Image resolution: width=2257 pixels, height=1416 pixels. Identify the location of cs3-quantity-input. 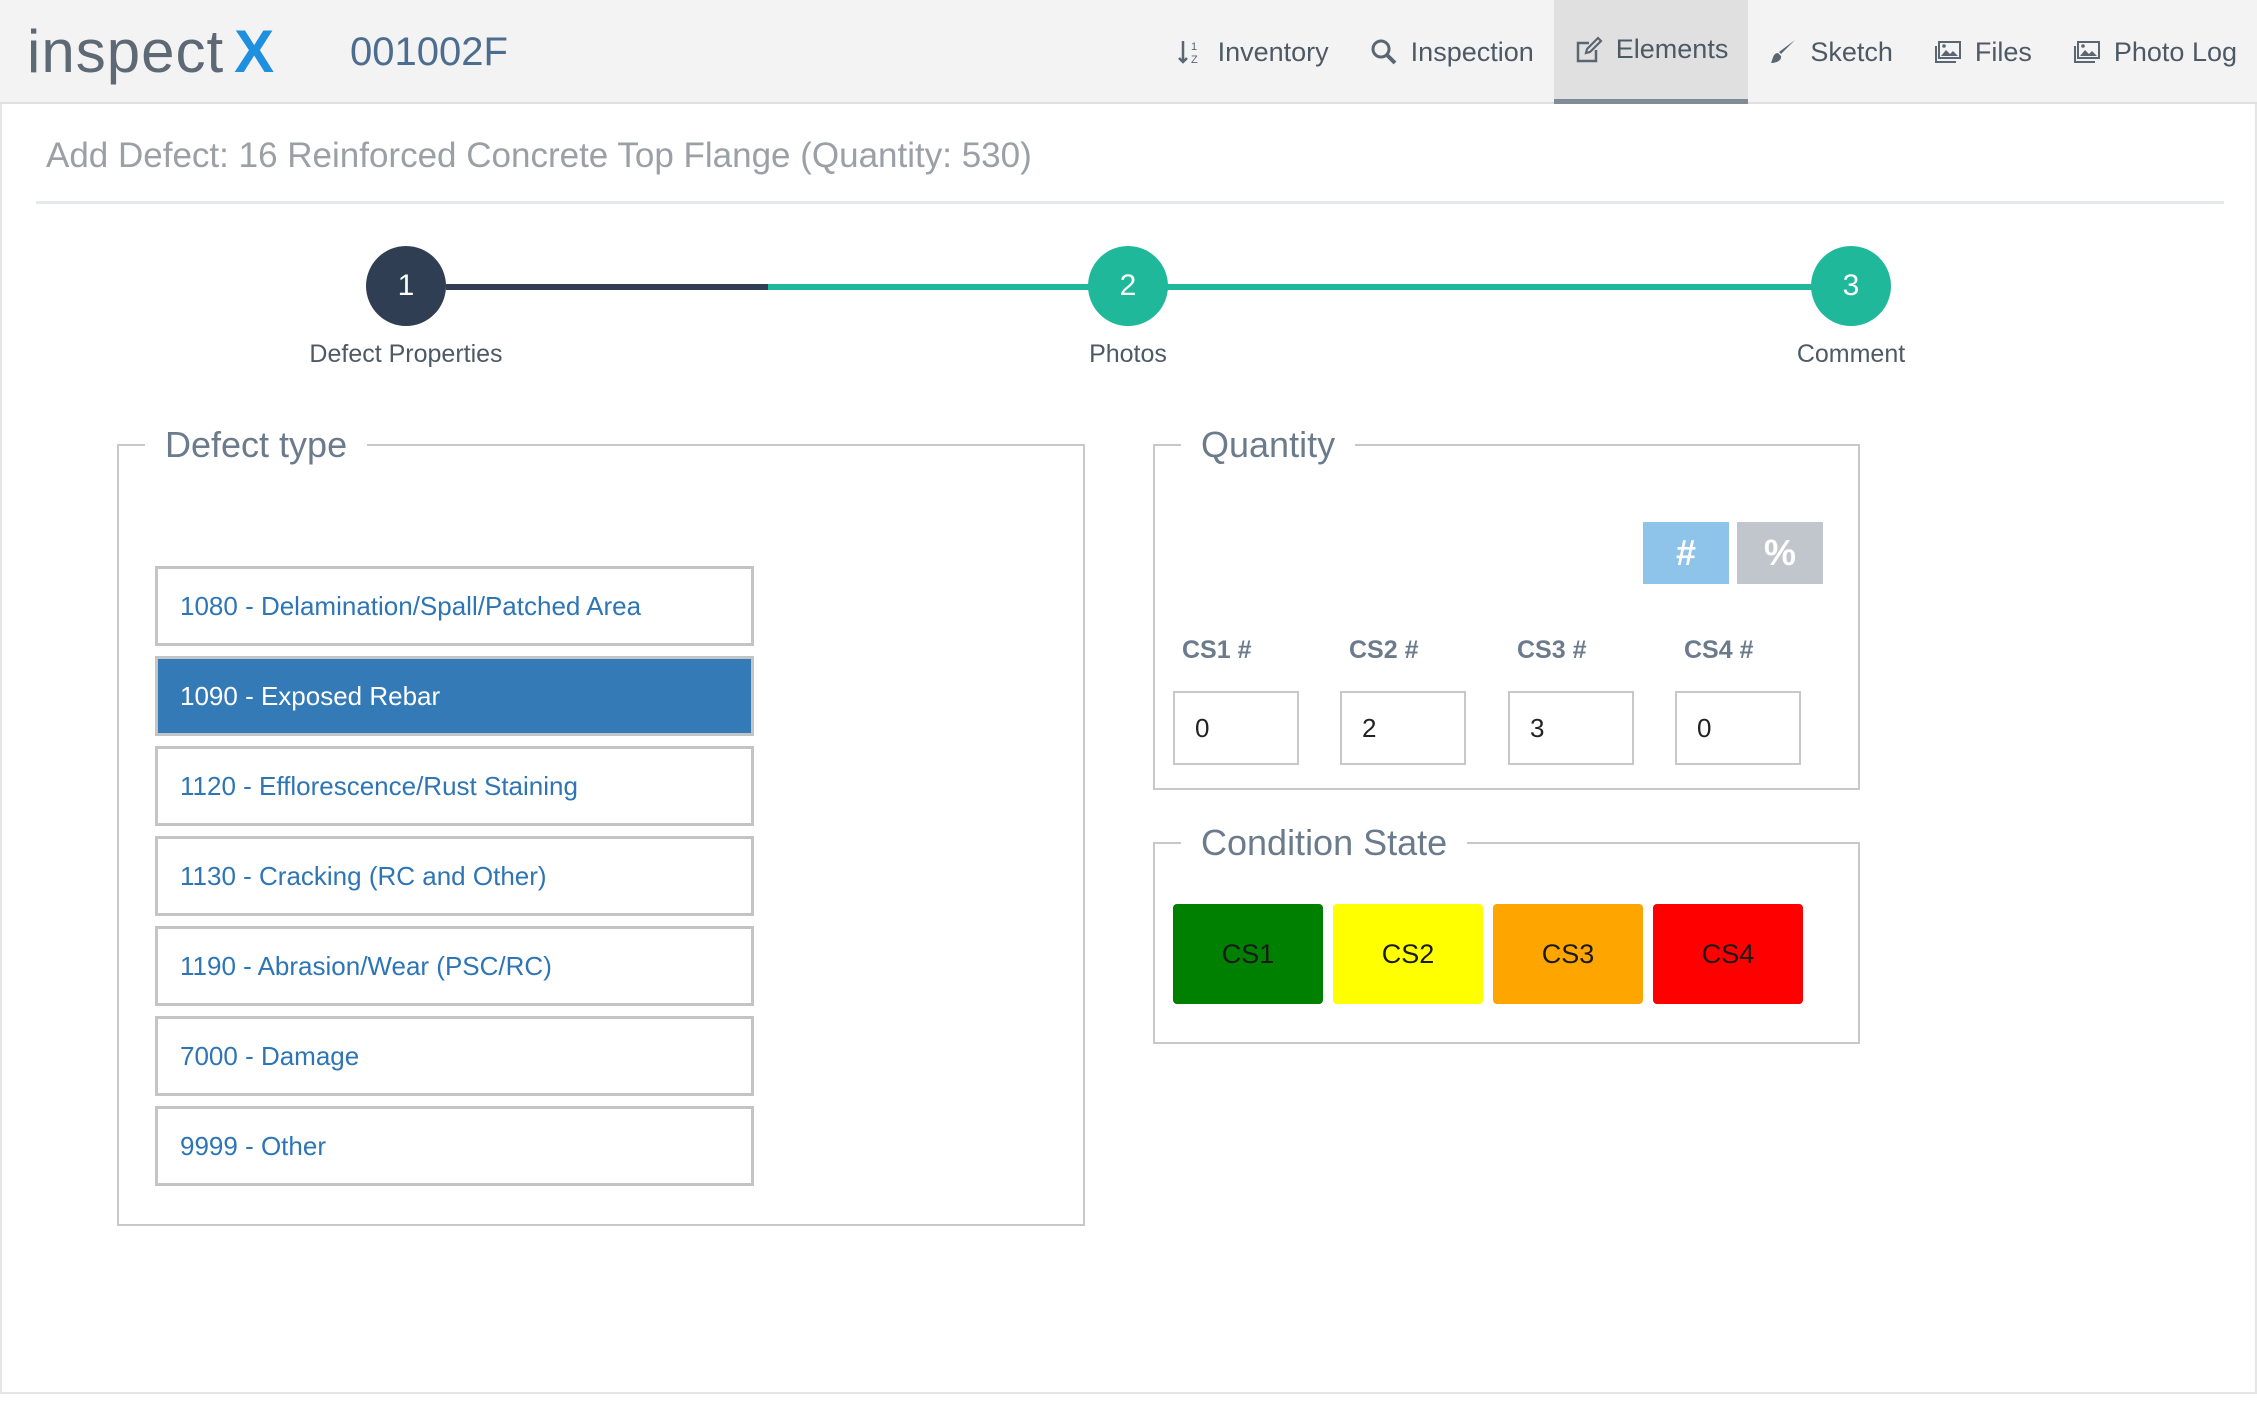
(1571, 728).